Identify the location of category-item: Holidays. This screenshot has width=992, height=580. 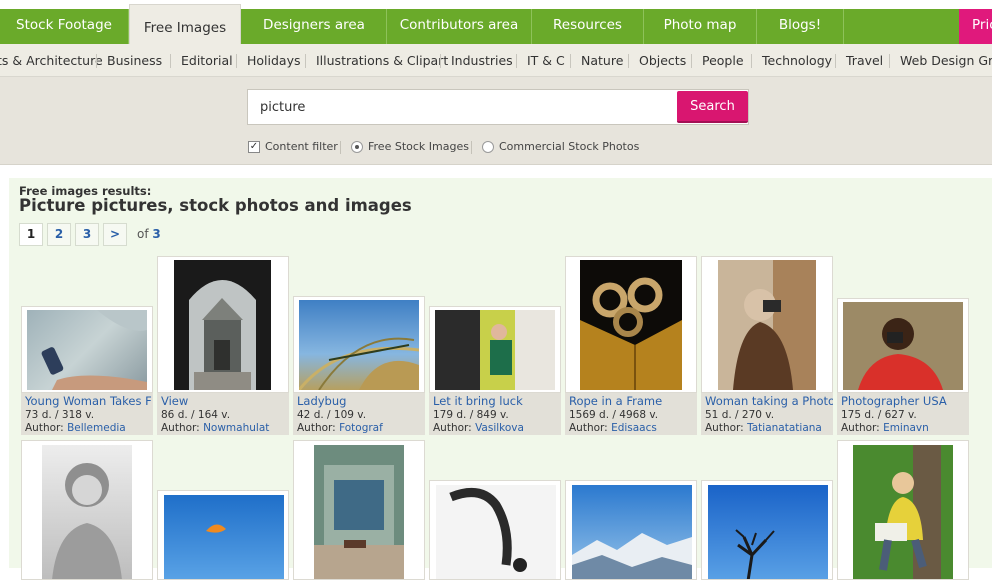
(274, 60).